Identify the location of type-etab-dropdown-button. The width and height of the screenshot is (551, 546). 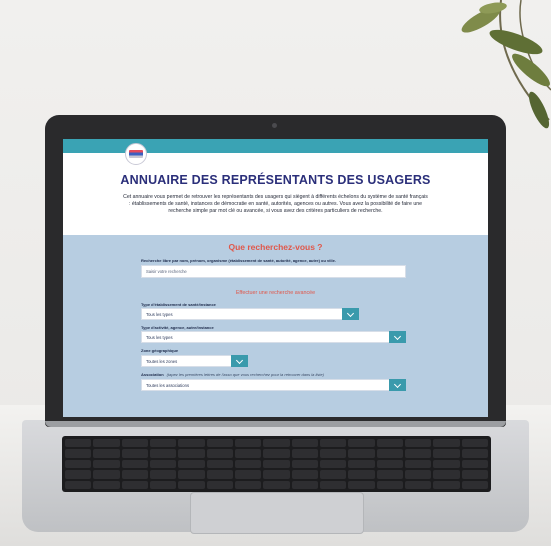
(350, 314).